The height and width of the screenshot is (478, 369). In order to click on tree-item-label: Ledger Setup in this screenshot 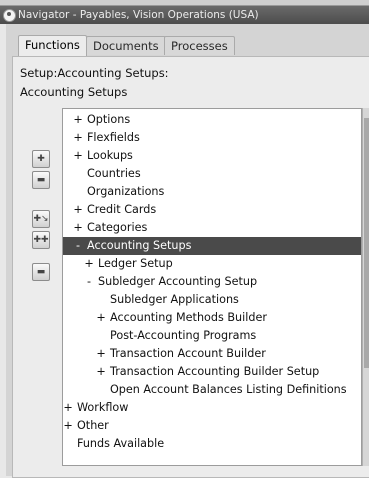, I will do `click(135, 263)`.